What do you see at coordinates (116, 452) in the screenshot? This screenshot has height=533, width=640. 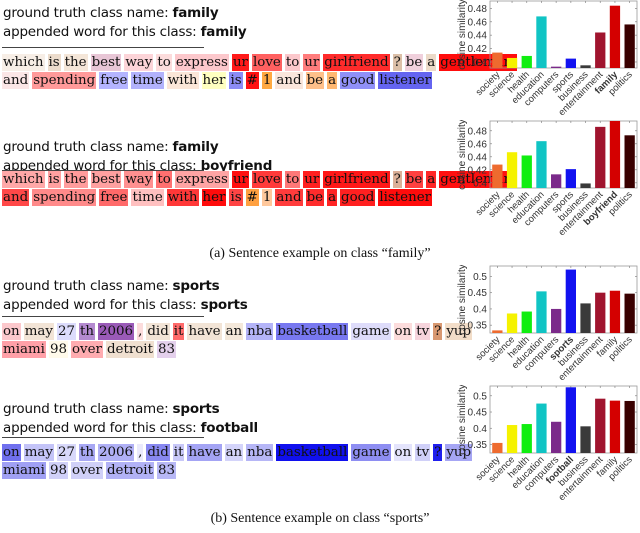 I see `token: 2006` at bounding box center [116, 452].